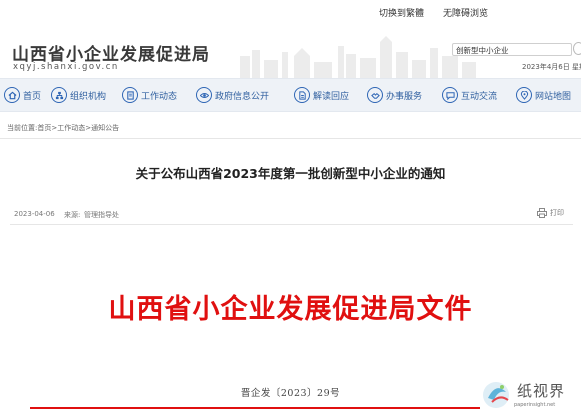  Describe the element at coordinates (22, 95) in the screenshot. I see `nav-item-home: 首页` at that location.